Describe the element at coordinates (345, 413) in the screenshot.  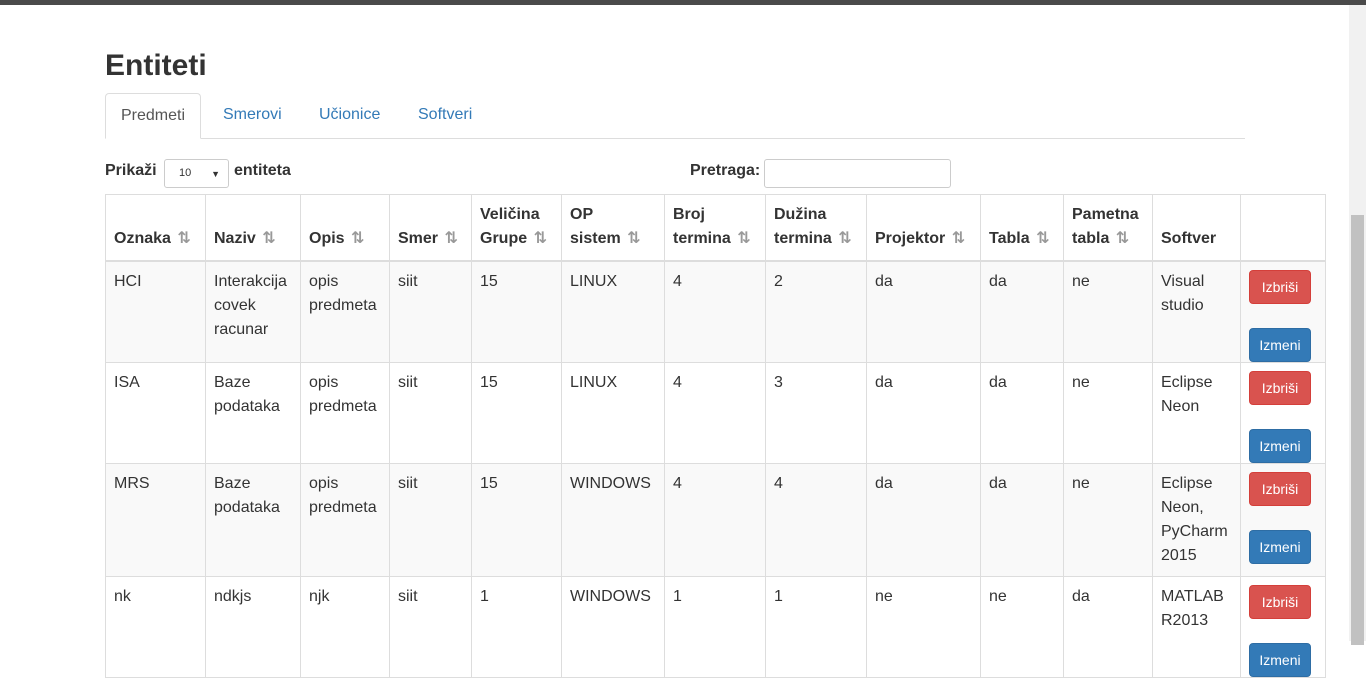
I see `cell-opis: opis predmeta` at that location.